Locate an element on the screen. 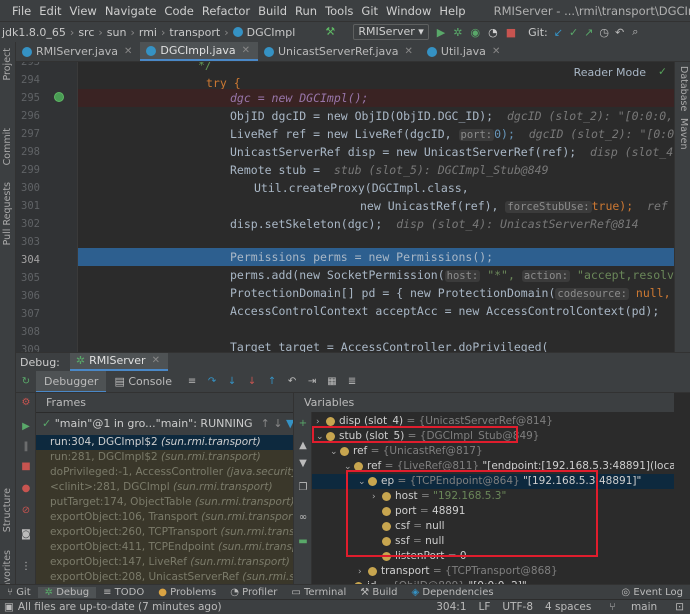 Image resolution: width=690 pixels, height=614 pixels. pause-icon: ‖ is located at coordinates (26, 447).